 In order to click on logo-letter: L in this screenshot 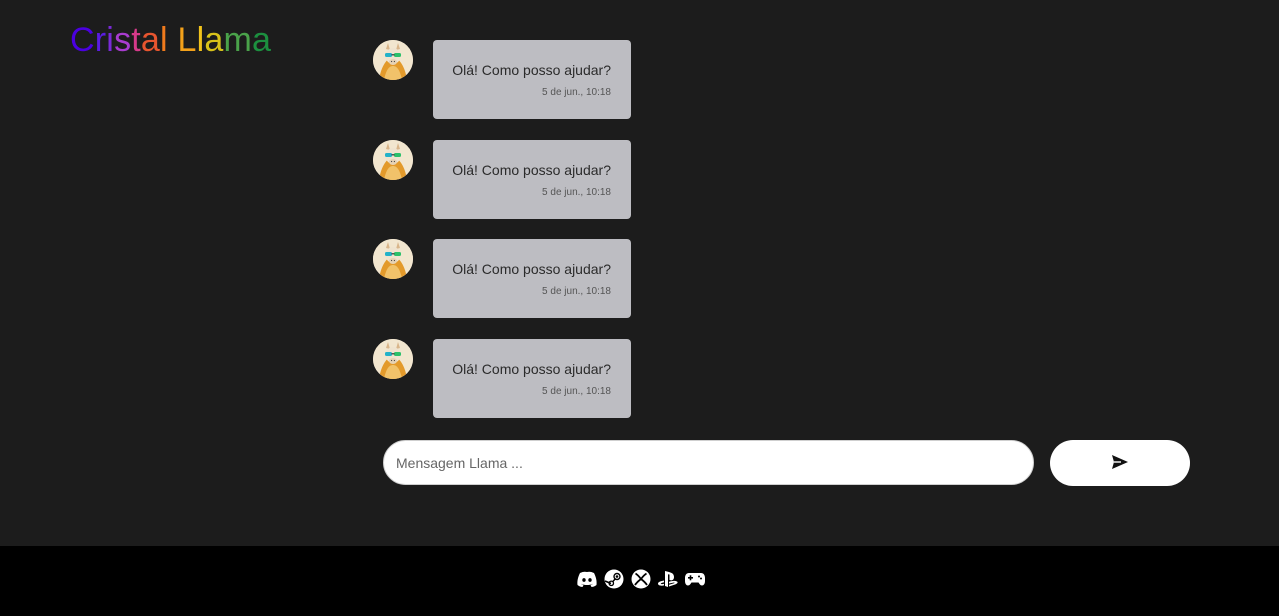, I will do `click(187, 40)`.